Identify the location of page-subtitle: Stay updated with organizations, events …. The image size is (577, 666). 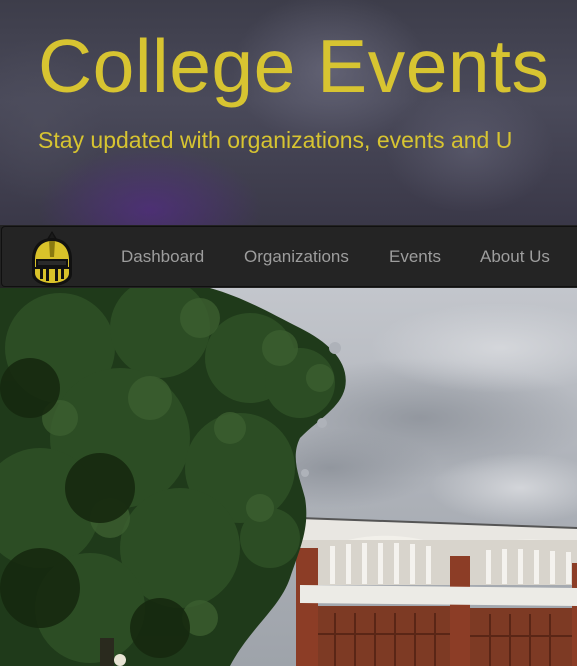
(275, 140).